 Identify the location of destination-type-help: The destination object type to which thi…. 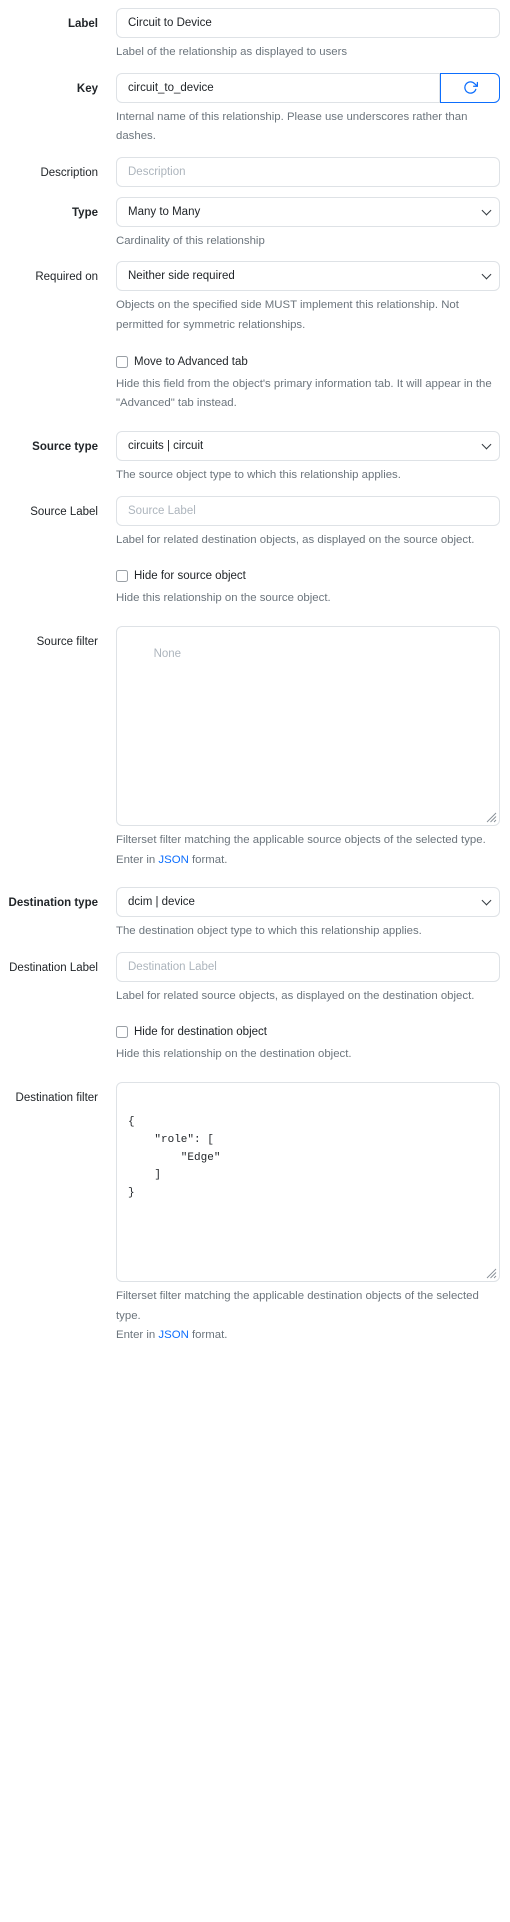
(269, 931).